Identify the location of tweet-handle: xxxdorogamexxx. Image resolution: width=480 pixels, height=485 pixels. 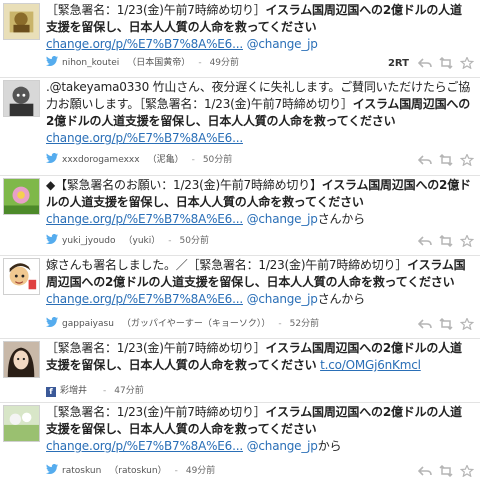
(101, 160).